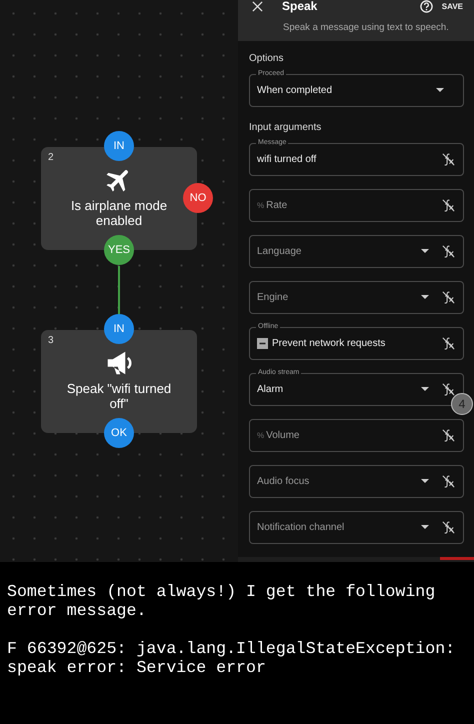 This screenshot has height=724, width=474. What do you see at coordinates (119, 433) in the screenshot?
I see `port-button: OK` at bounding box center [119, 433].